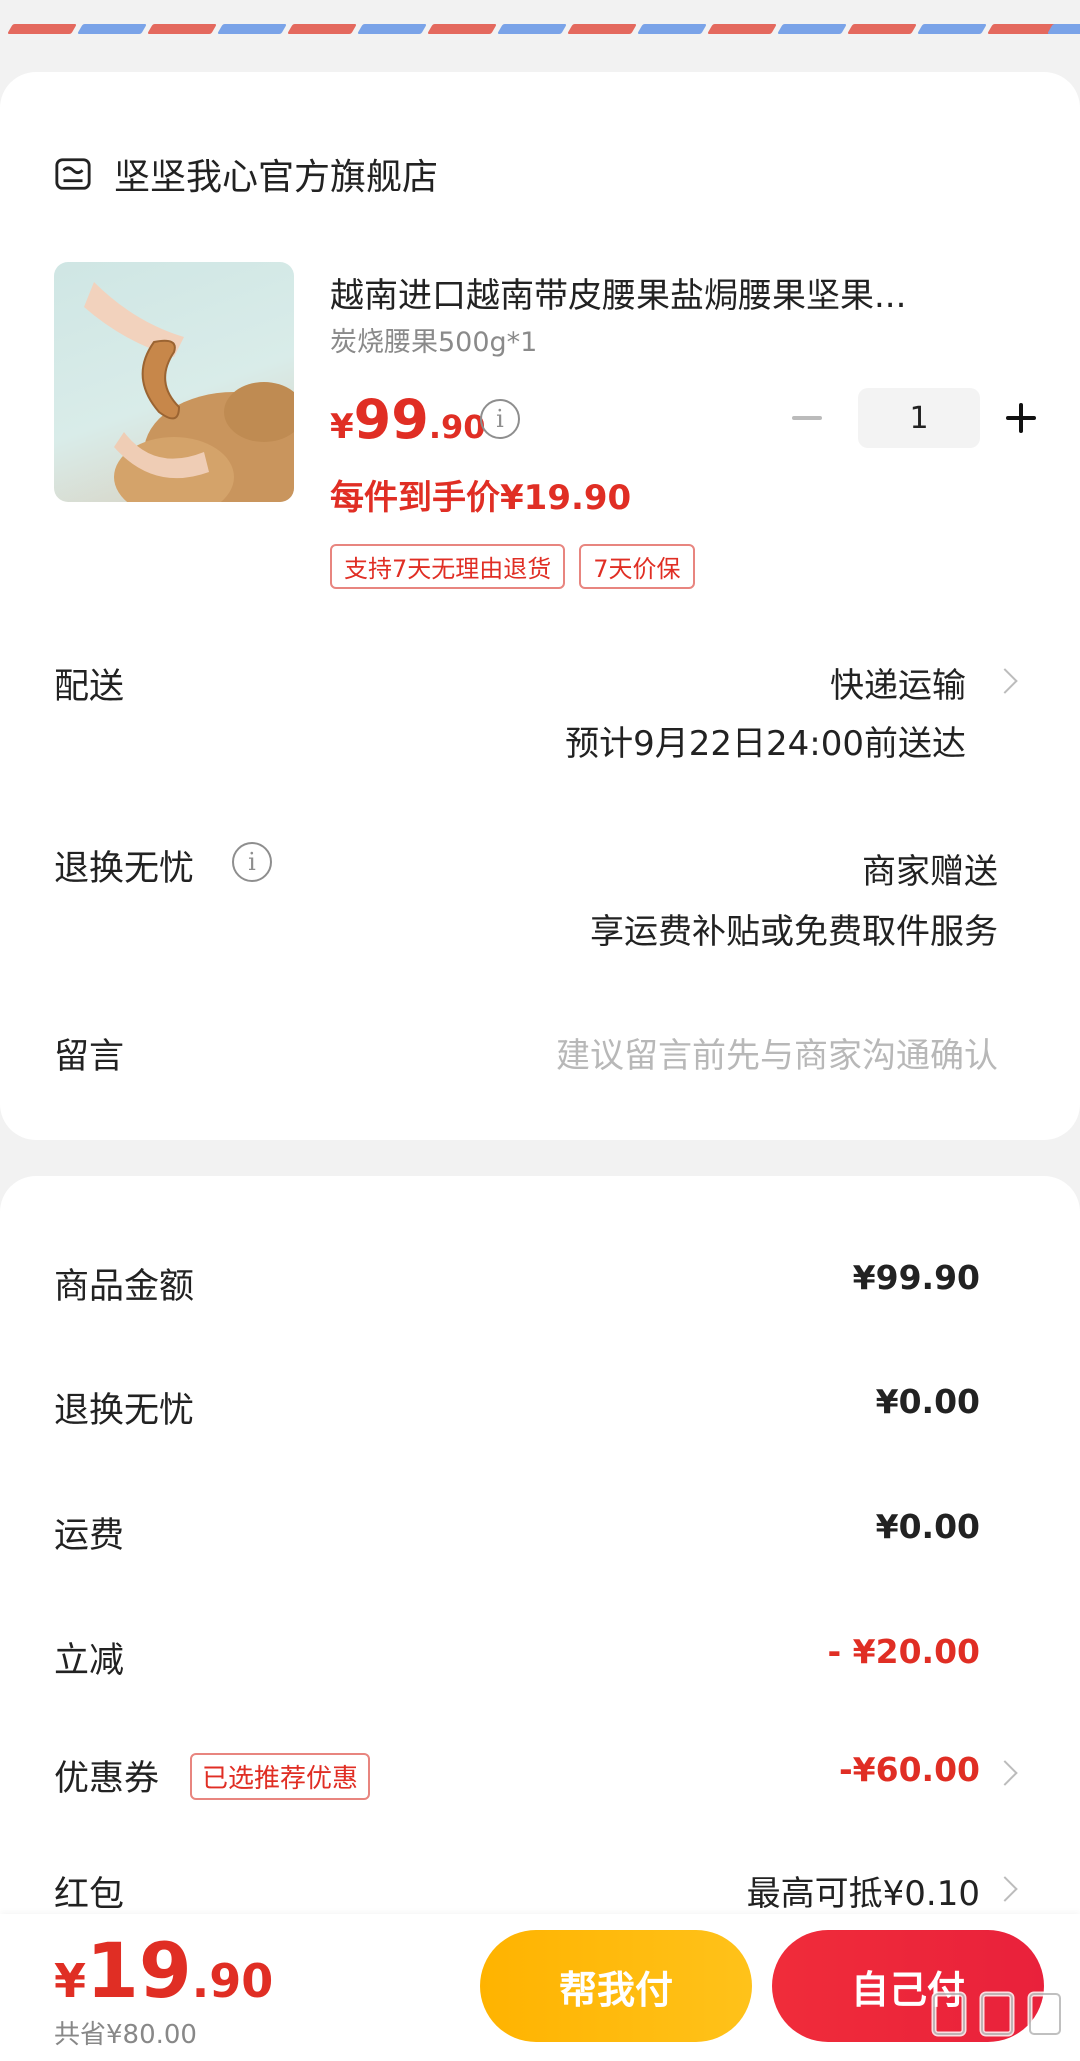 The height and width of the screenshot is (2061, 1080). Describe the element at coordinates (391, 419) in the screenshot. I see `price-integer: 99` at that location.